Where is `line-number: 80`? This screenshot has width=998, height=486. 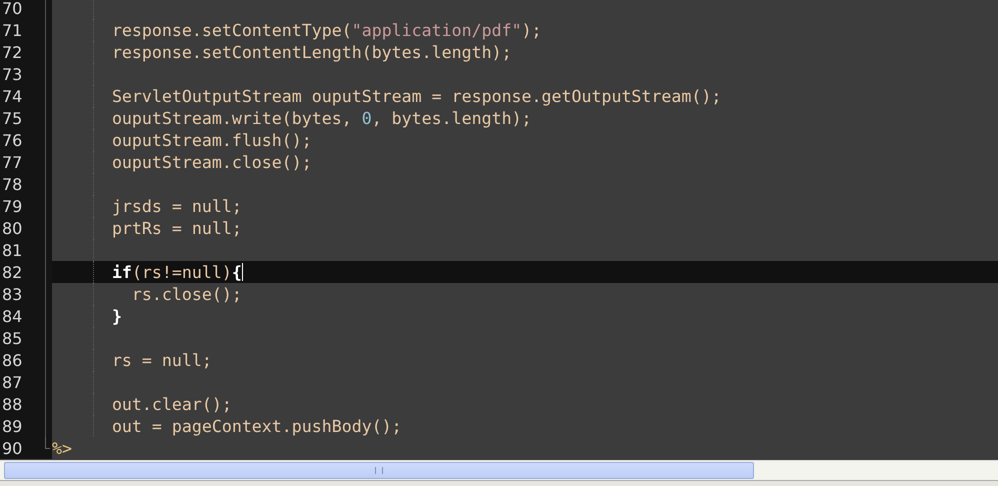
line-number: 80 is located at coordinates (11, 228).